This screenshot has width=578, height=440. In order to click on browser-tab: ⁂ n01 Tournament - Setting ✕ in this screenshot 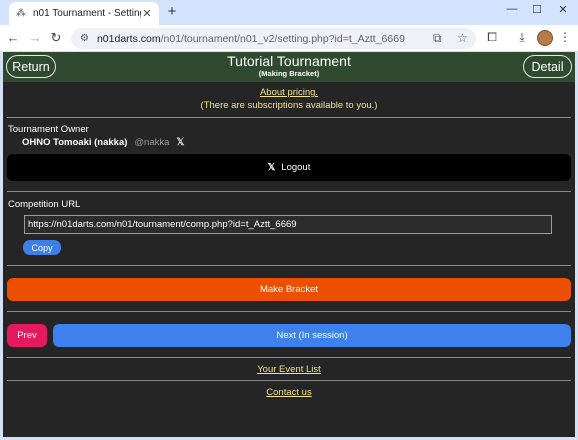, I will do `click(84, 13)`.